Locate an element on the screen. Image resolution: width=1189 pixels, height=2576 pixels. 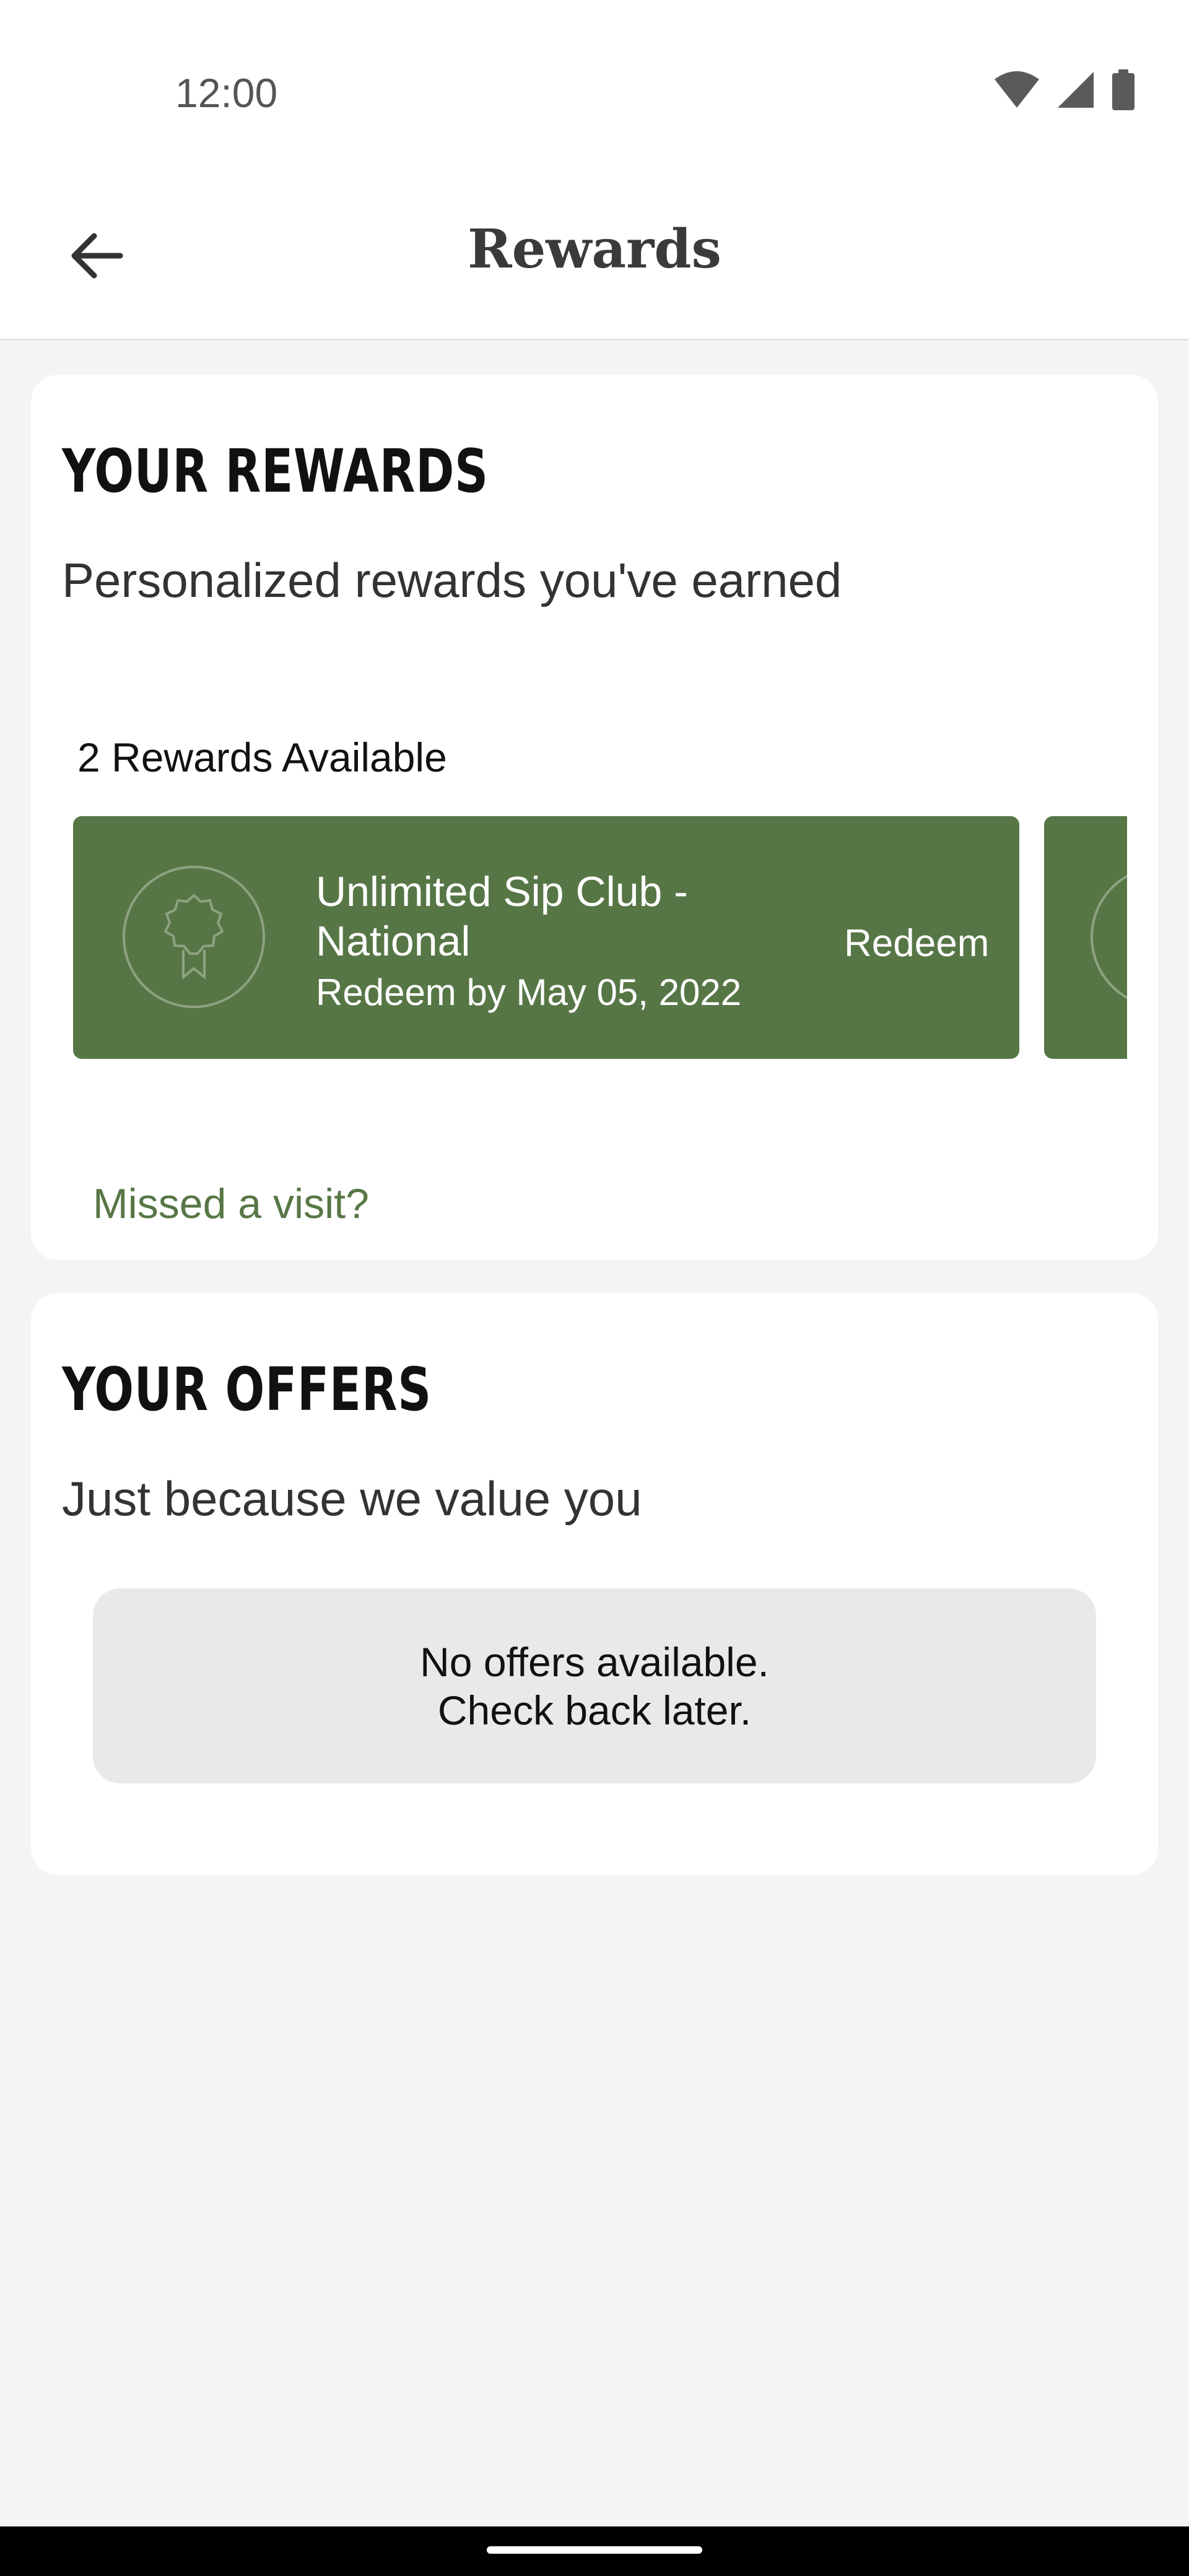
rewards-heading: YOUR REWARDS is located at coordinates (275, 471).